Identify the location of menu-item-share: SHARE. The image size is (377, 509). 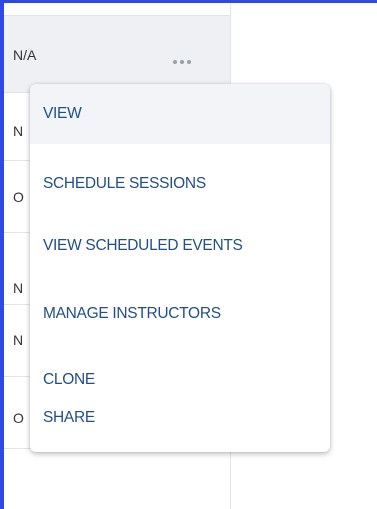
(180, 418).